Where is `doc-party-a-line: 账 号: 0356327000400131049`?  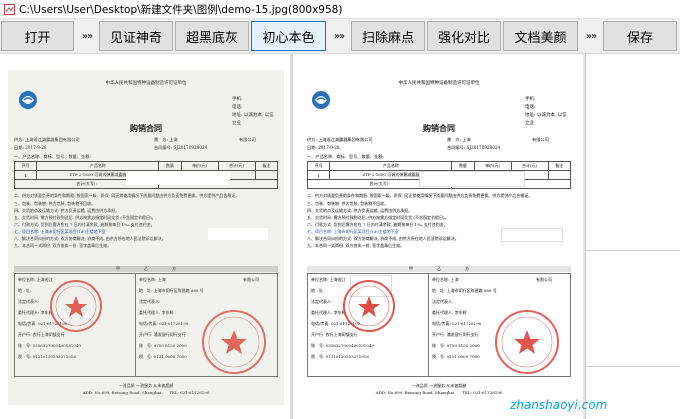 doc-party-a-line: 账 号: 0356327000400131049 is located at coordinates (49, 345).